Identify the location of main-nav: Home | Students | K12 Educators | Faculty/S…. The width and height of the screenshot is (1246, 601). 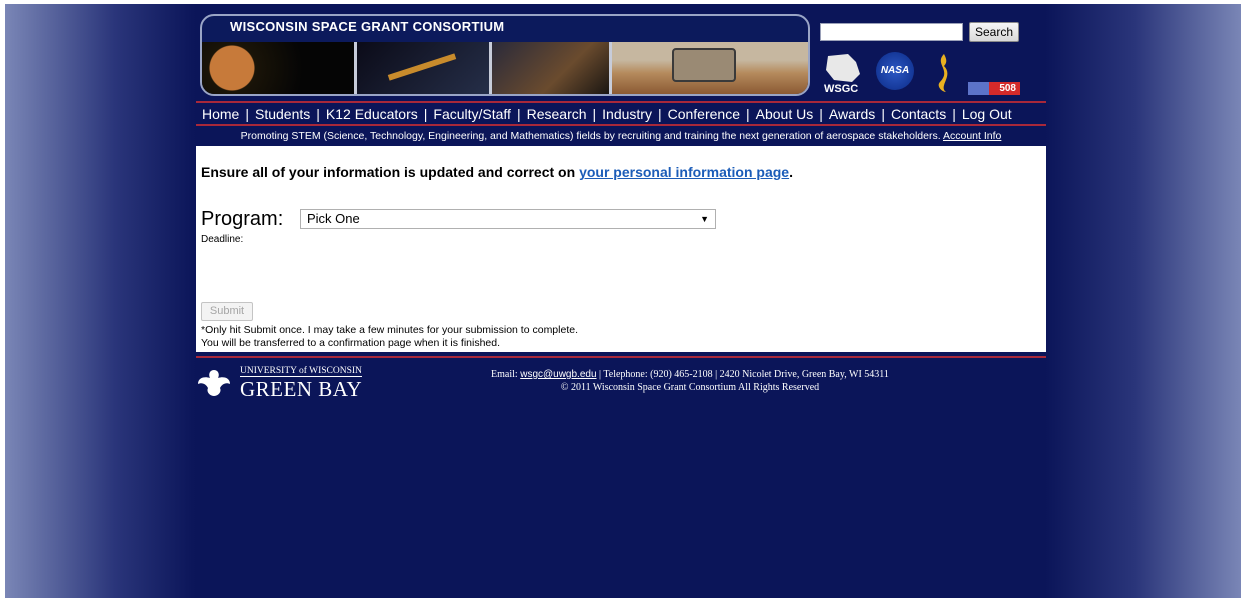
(621, 112).